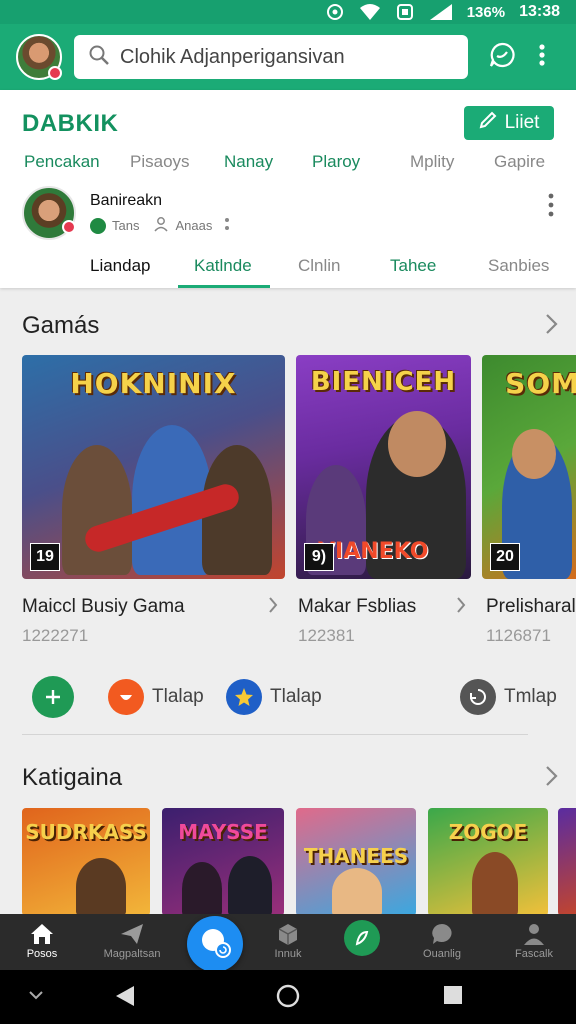 Image resolution: width=576 pixels, height=1024 pixels. What do you see at coordinates (70, 123) in the screenshot?
I see `page-title: DABKIK` at bounding box center [70, 123].